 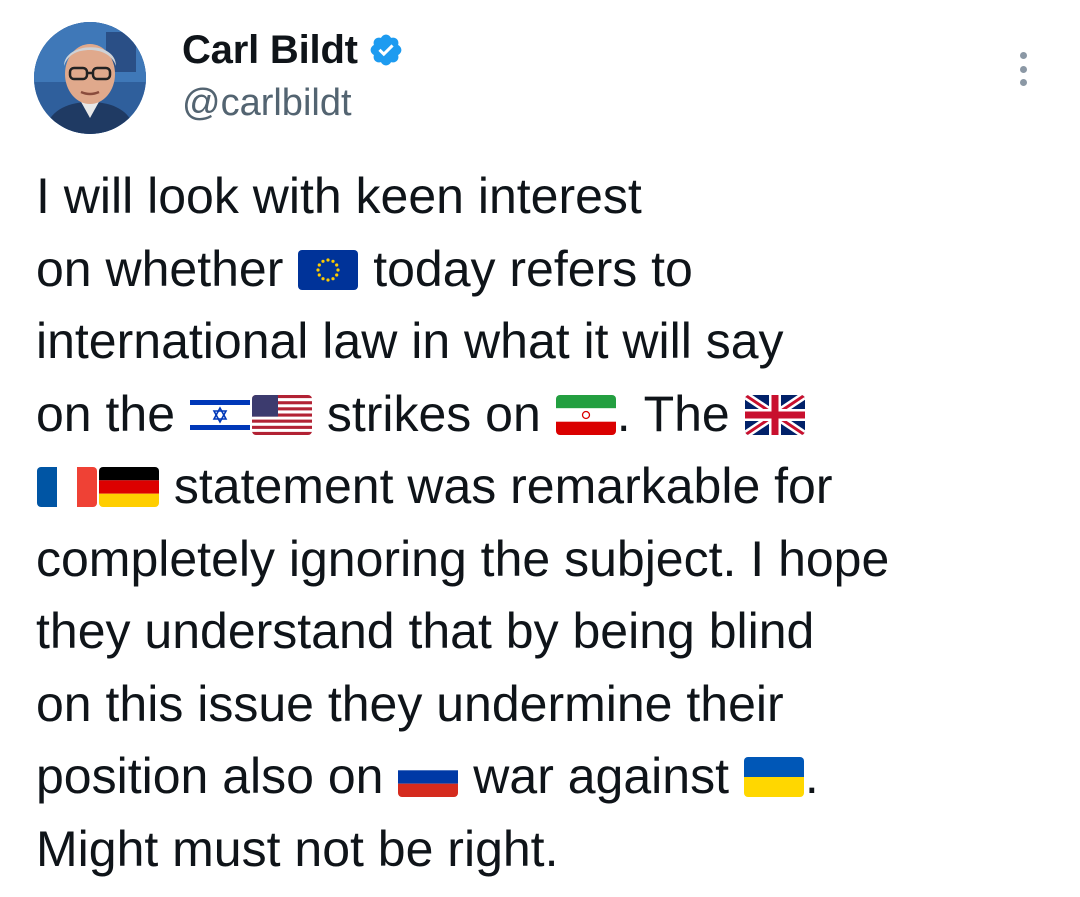 What do you see at coordinates (297, 848) in the screenshot?
I see `tweet-line: Might must not be right.` at bounding box center [297, 848].